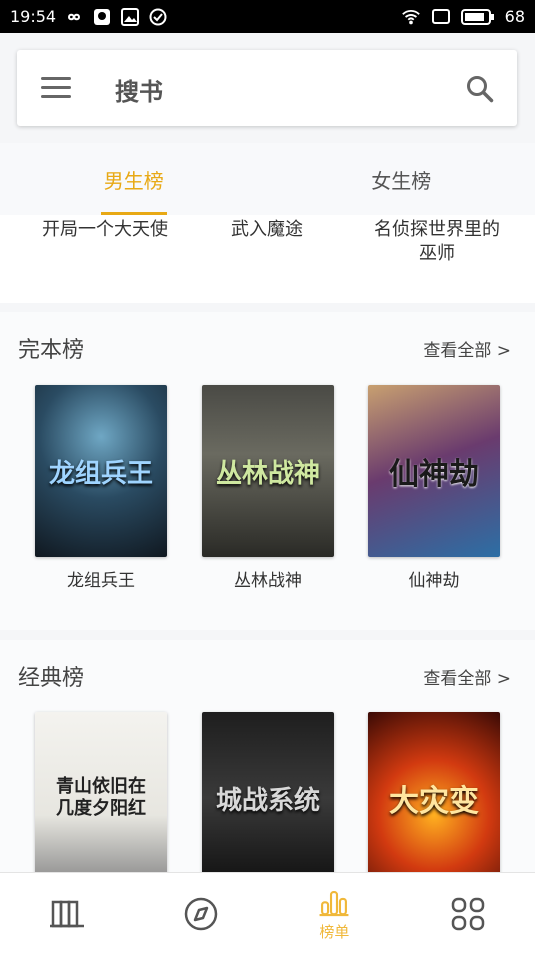 The height and width of the screenshot is (955, 535). What do you see at coordinates (267, 230) in the screenshot?
I see `top-list-item: 武入魔途` at bounding box center [267, 230].